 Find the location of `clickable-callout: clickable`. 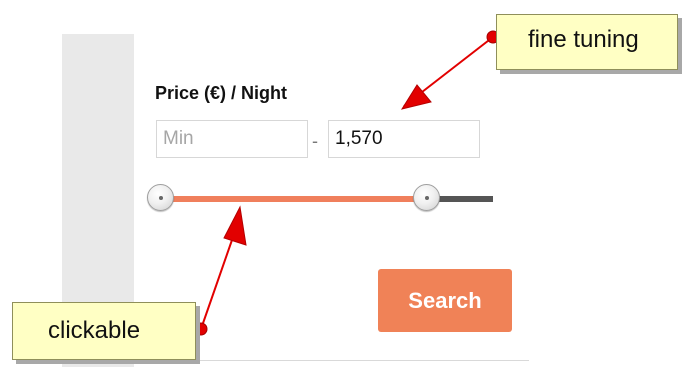

clickable-callout: clickable is located at coordinates (104, 331).